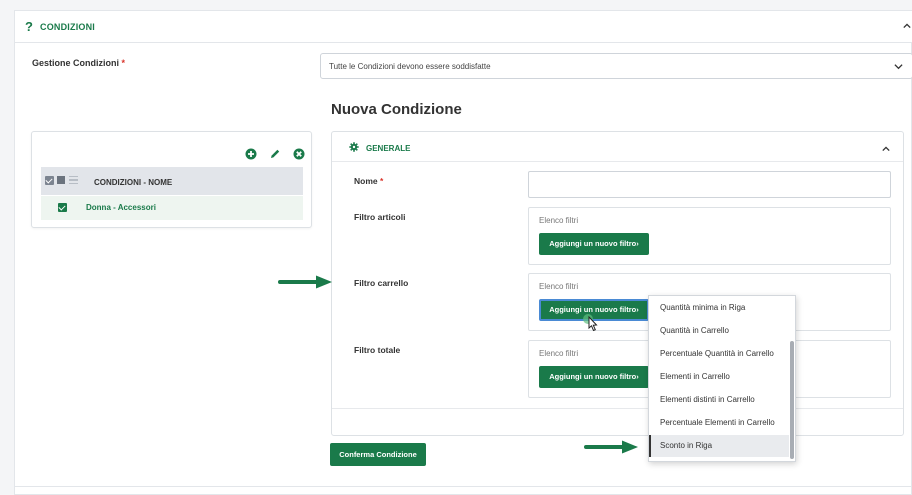 The image size is (912, 495). What do you see at coordinates (378, 454) in the screenshot?
I see `confirm-condition-button: Conferma Condizione` at bounding box center [378, 454].